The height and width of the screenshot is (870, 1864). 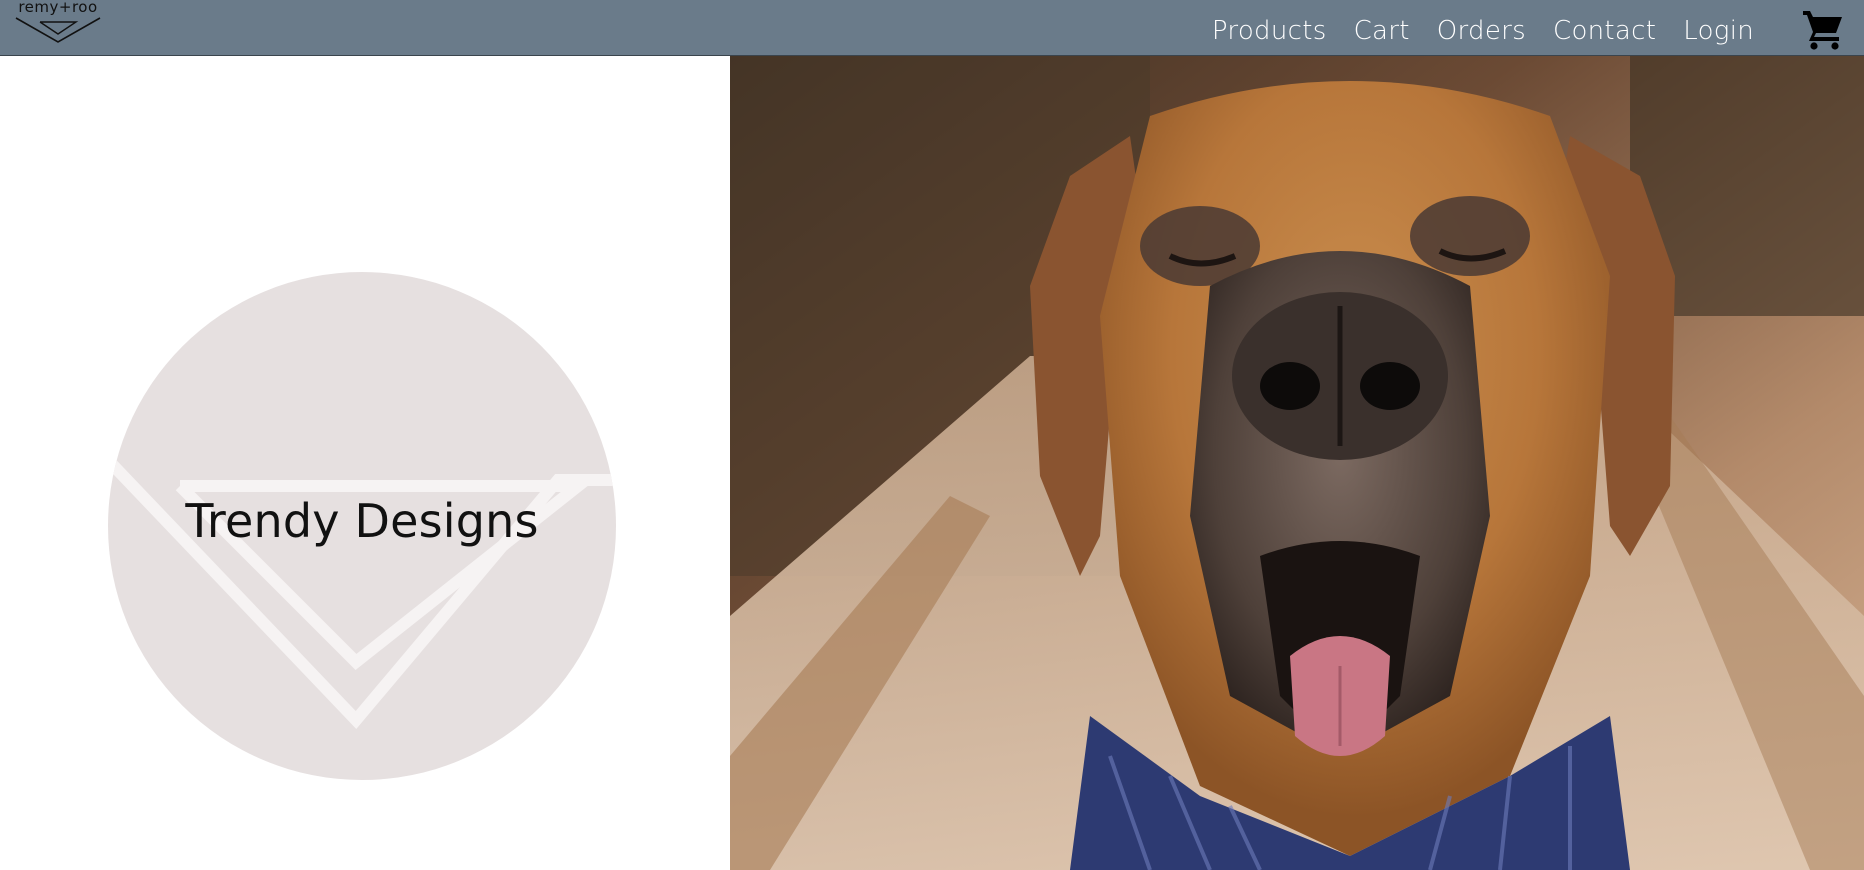 I want to click on hero-title: Trendy Designs, so click(x=362, y=521).